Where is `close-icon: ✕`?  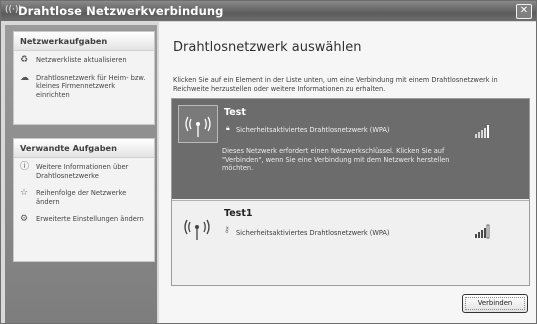
close-icon: ✕ is located at coordinates (524, 10).